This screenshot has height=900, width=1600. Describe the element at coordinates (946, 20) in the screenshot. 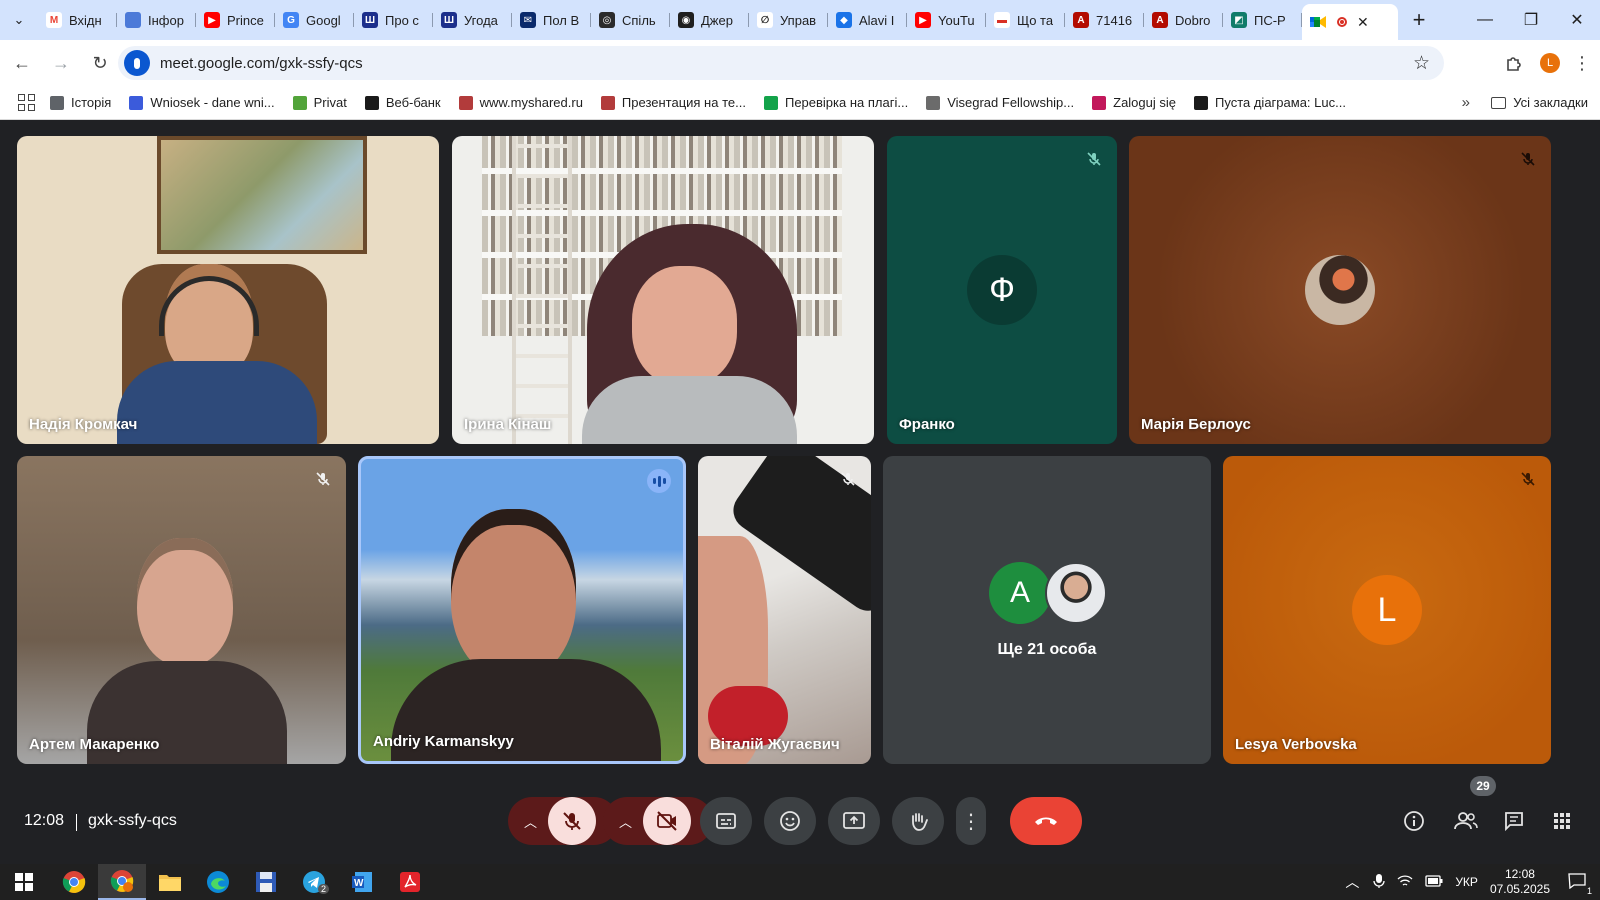

I see `browser-tab: ▶ YouTu` at that location.